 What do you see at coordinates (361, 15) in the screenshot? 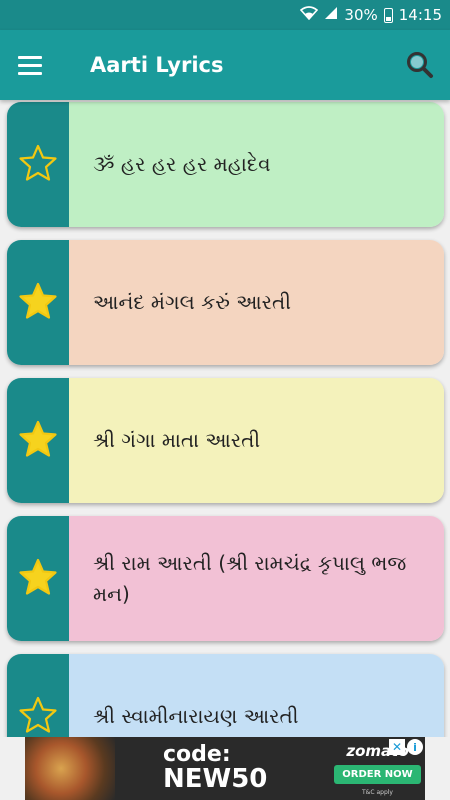
I see `battery-percent: 30%` at bounding box center [361, 15].